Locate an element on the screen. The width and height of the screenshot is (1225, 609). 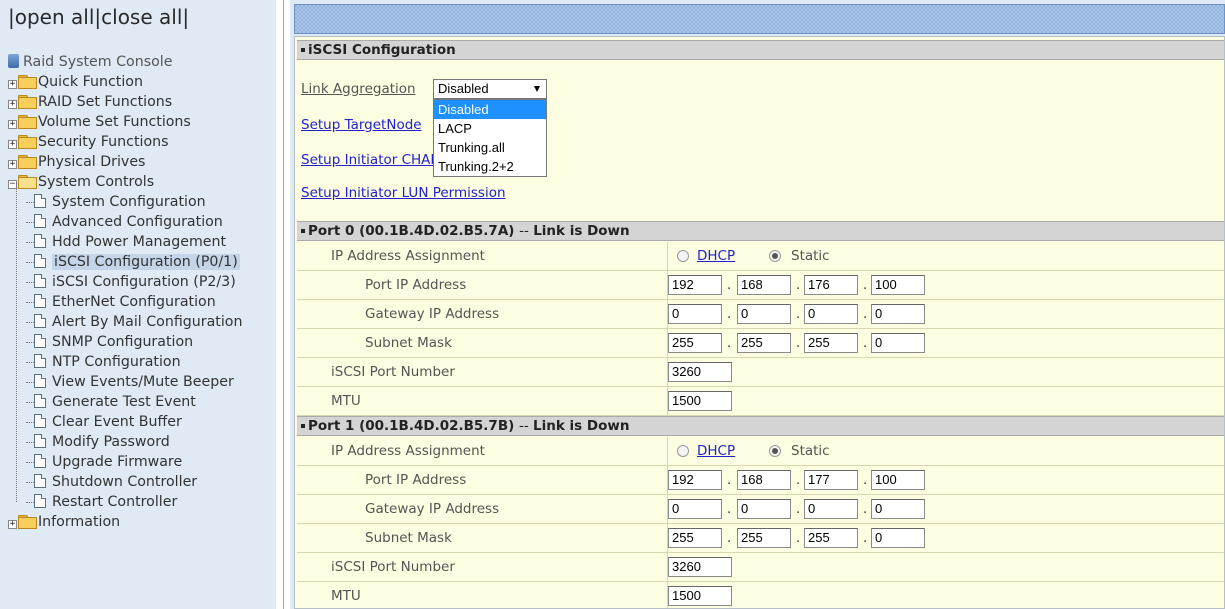
folder-icon is located at coordinates (27, 162).